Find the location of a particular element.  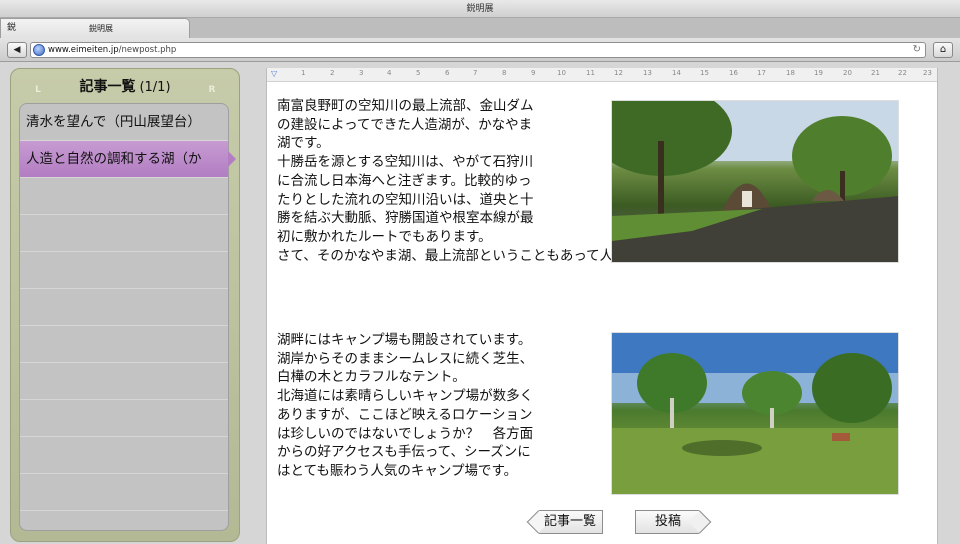

campground-photo is located at coordinates (755, 413).